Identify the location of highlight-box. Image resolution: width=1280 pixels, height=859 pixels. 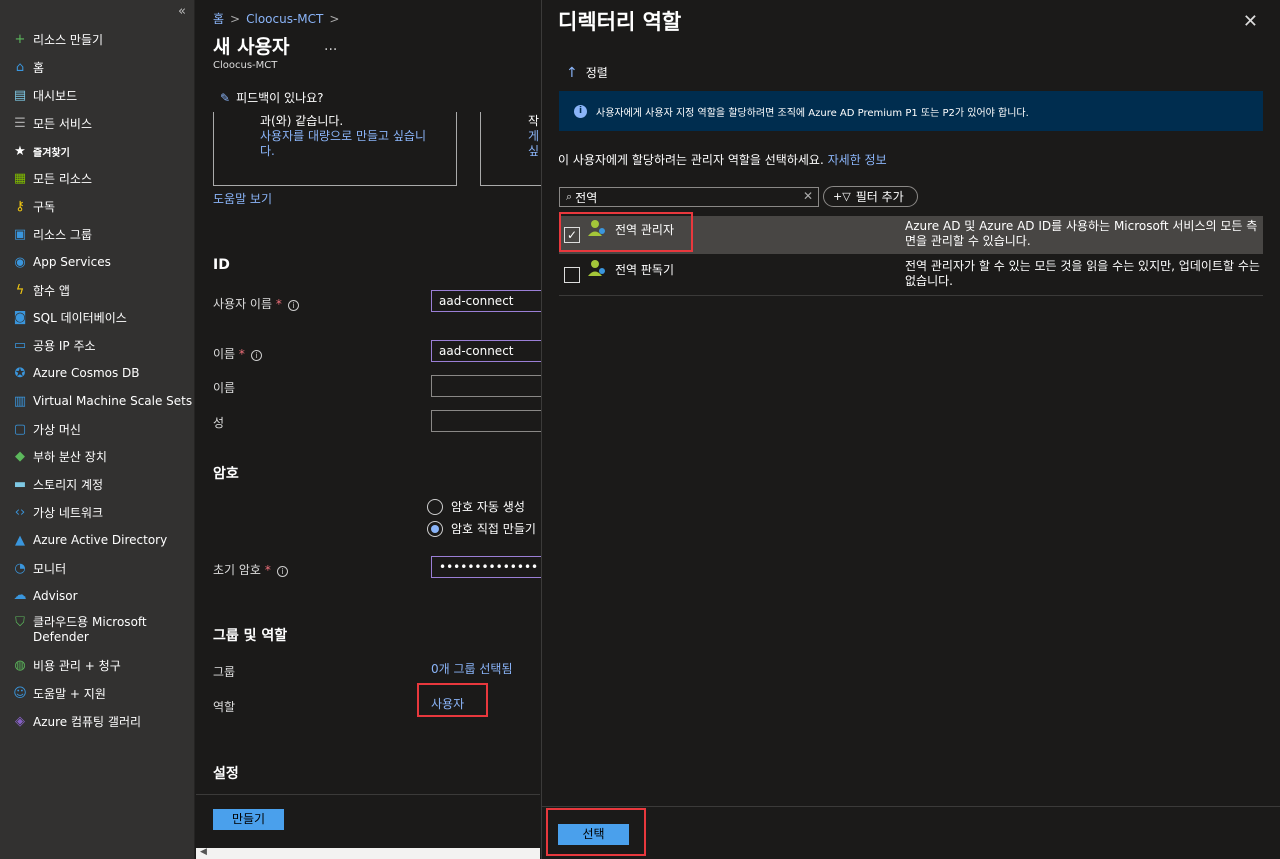
(452, 700).